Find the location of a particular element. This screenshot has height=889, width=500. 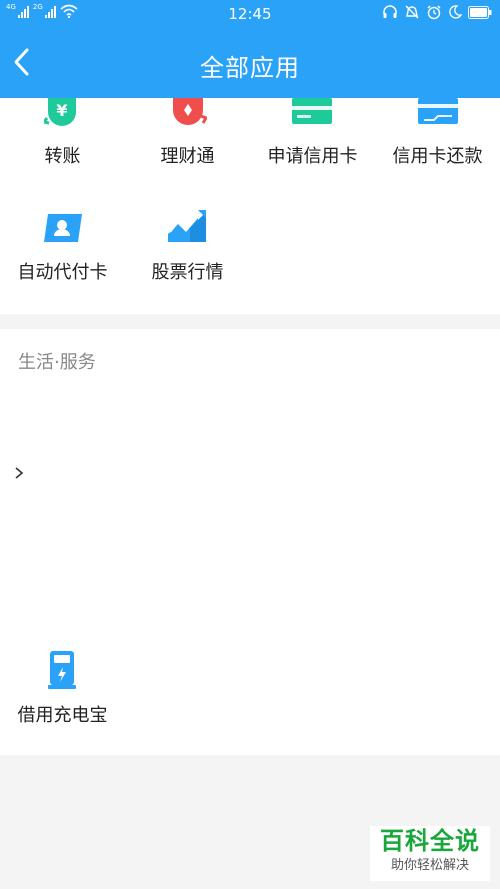

battery-icon is located at coordinates (480, 12).